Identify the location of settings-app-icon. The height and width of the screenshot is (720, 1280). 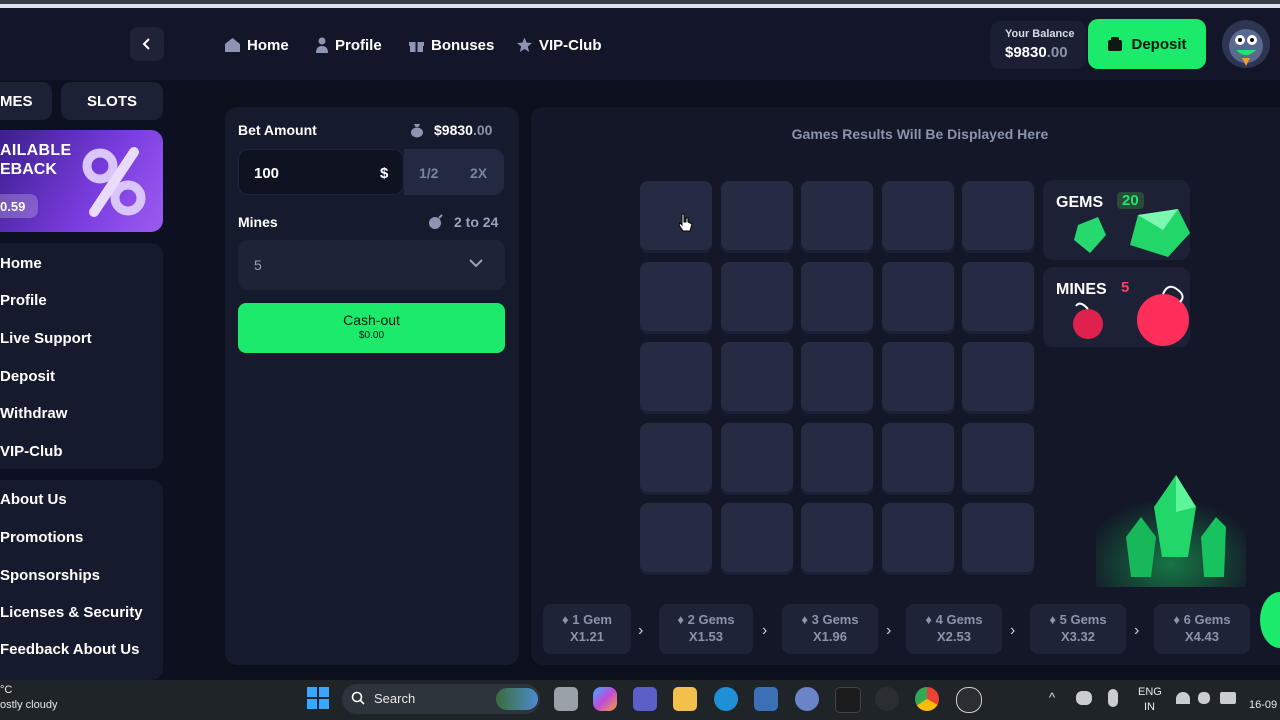
(969, 700).